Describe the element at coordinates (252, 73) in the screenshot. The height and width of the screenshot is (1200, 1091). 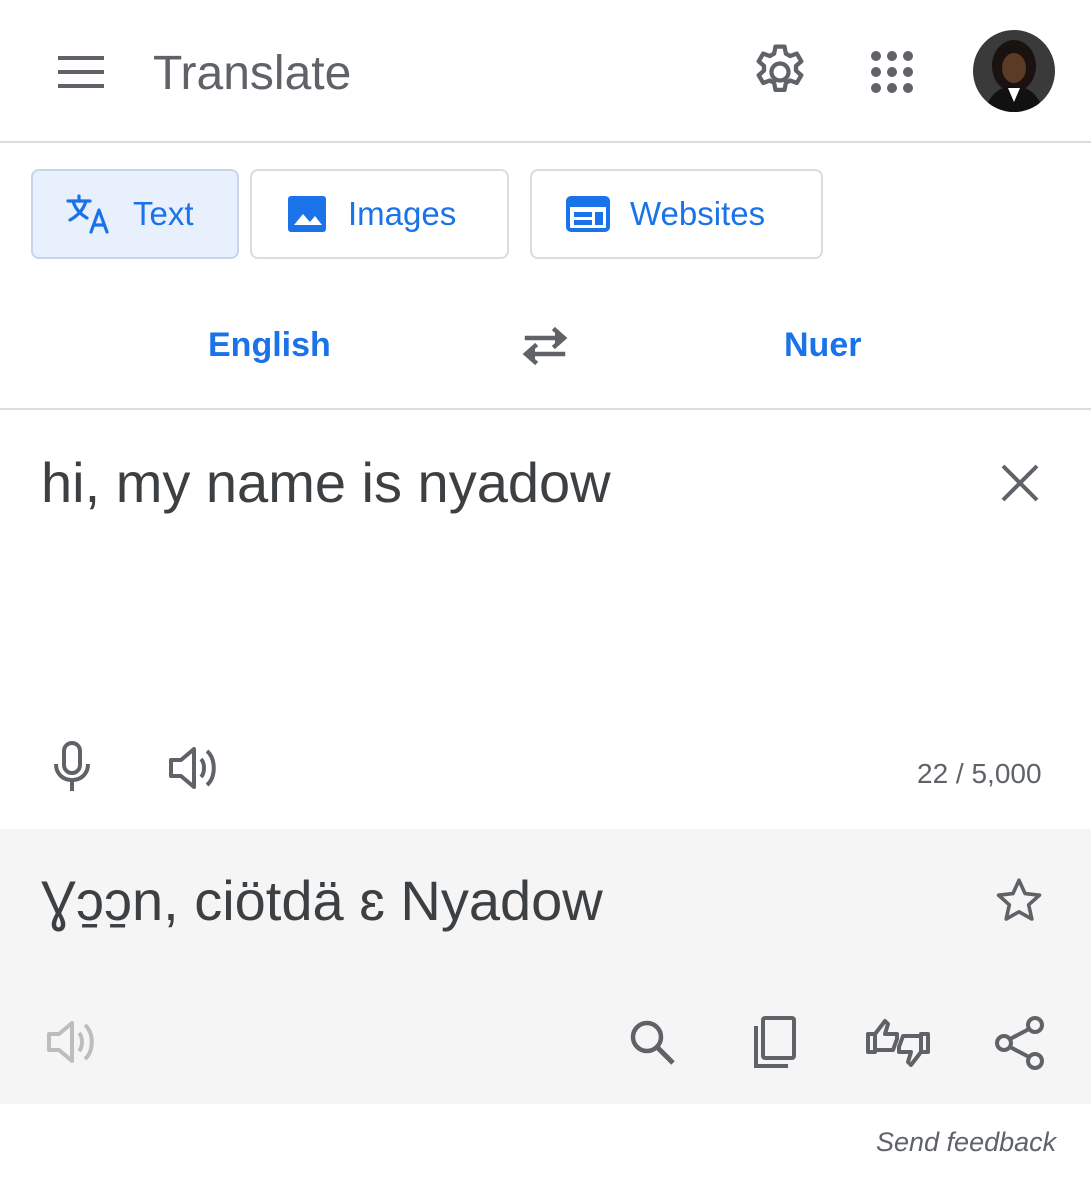
I see `app-title: Translate` at that location.